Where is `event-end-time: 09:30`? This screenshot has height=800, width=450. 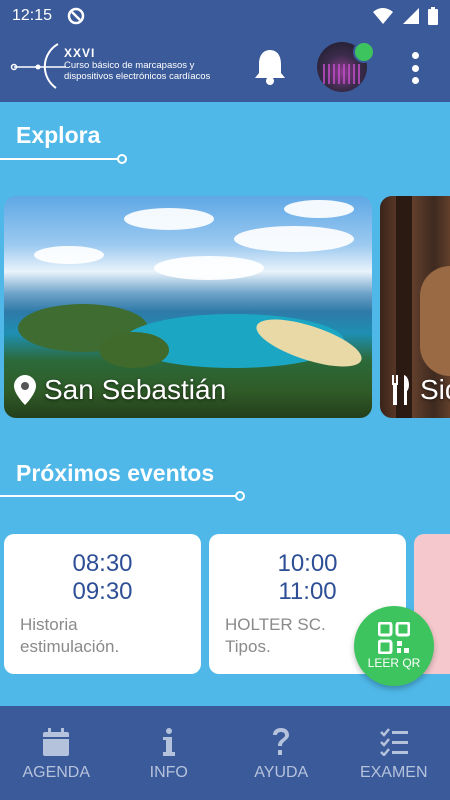
event-end-time: 09:30 is located at coordinates (102, 591).